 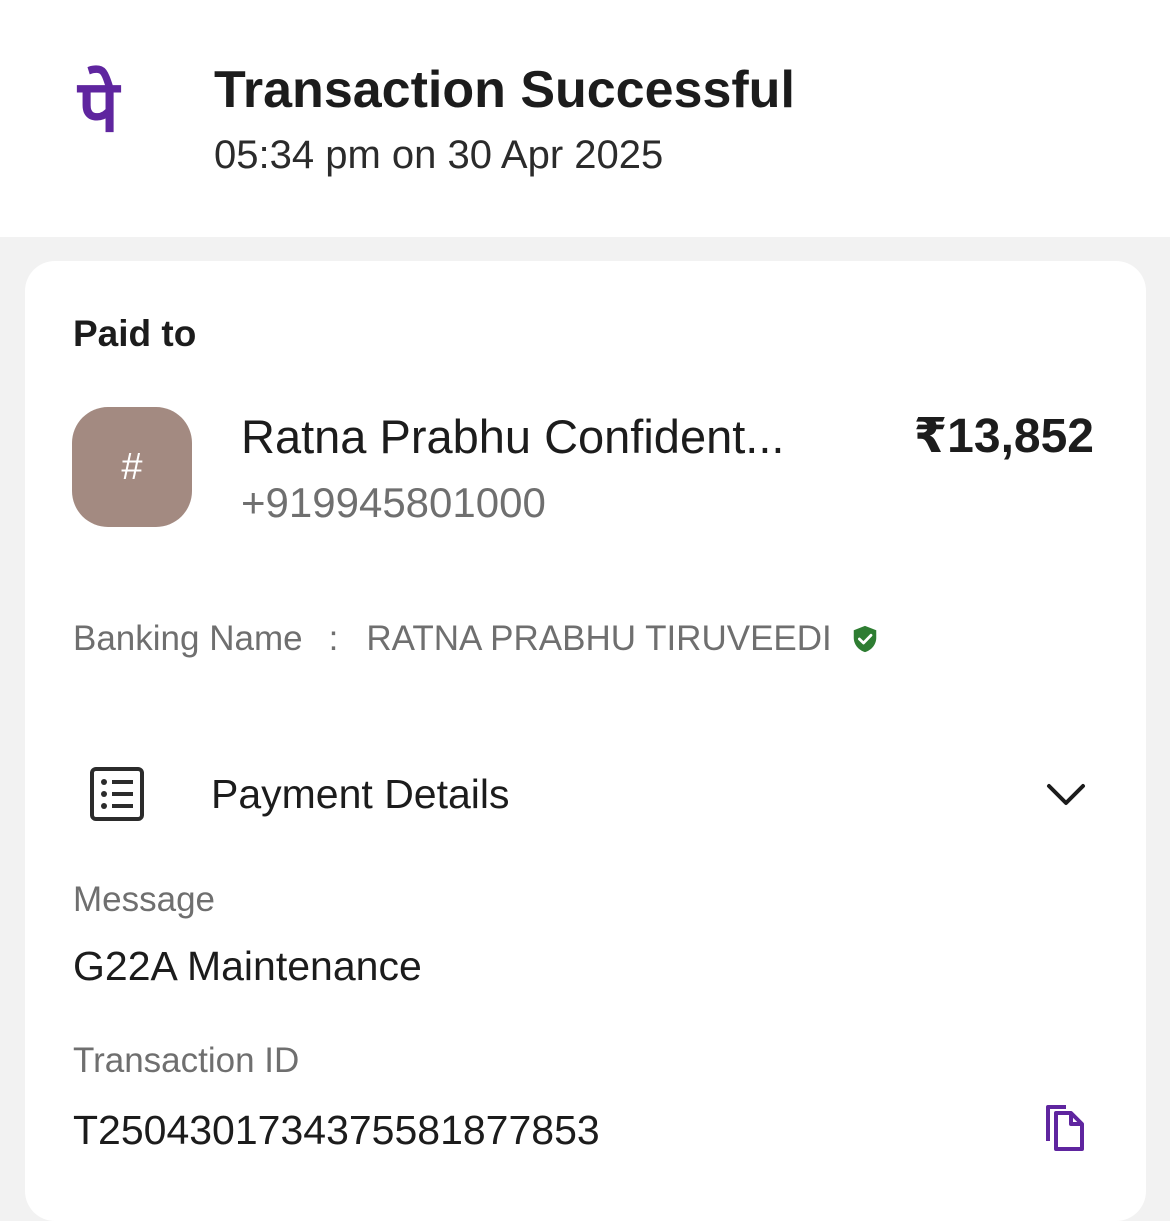 I want to click on banking-name-value: RATNA PRABHU TIRUVEEDI, so click(x=599, y=638).